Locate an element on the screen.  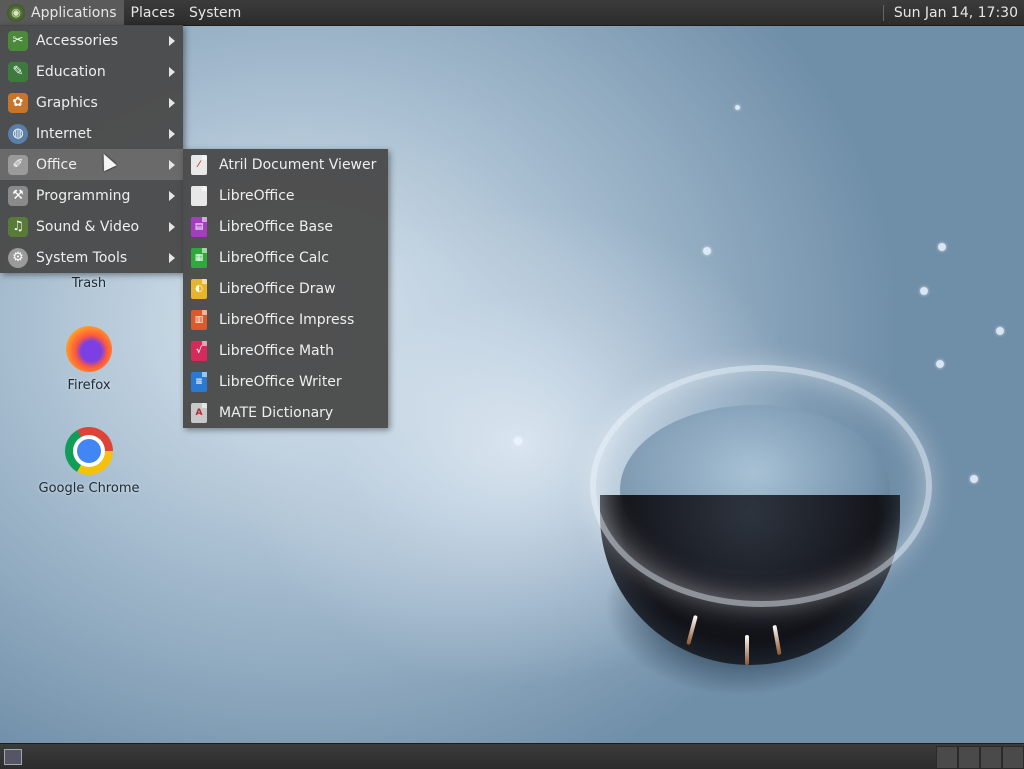
submenu-item-libreoffice: LibreOffice is located at coordinates (285, 195).